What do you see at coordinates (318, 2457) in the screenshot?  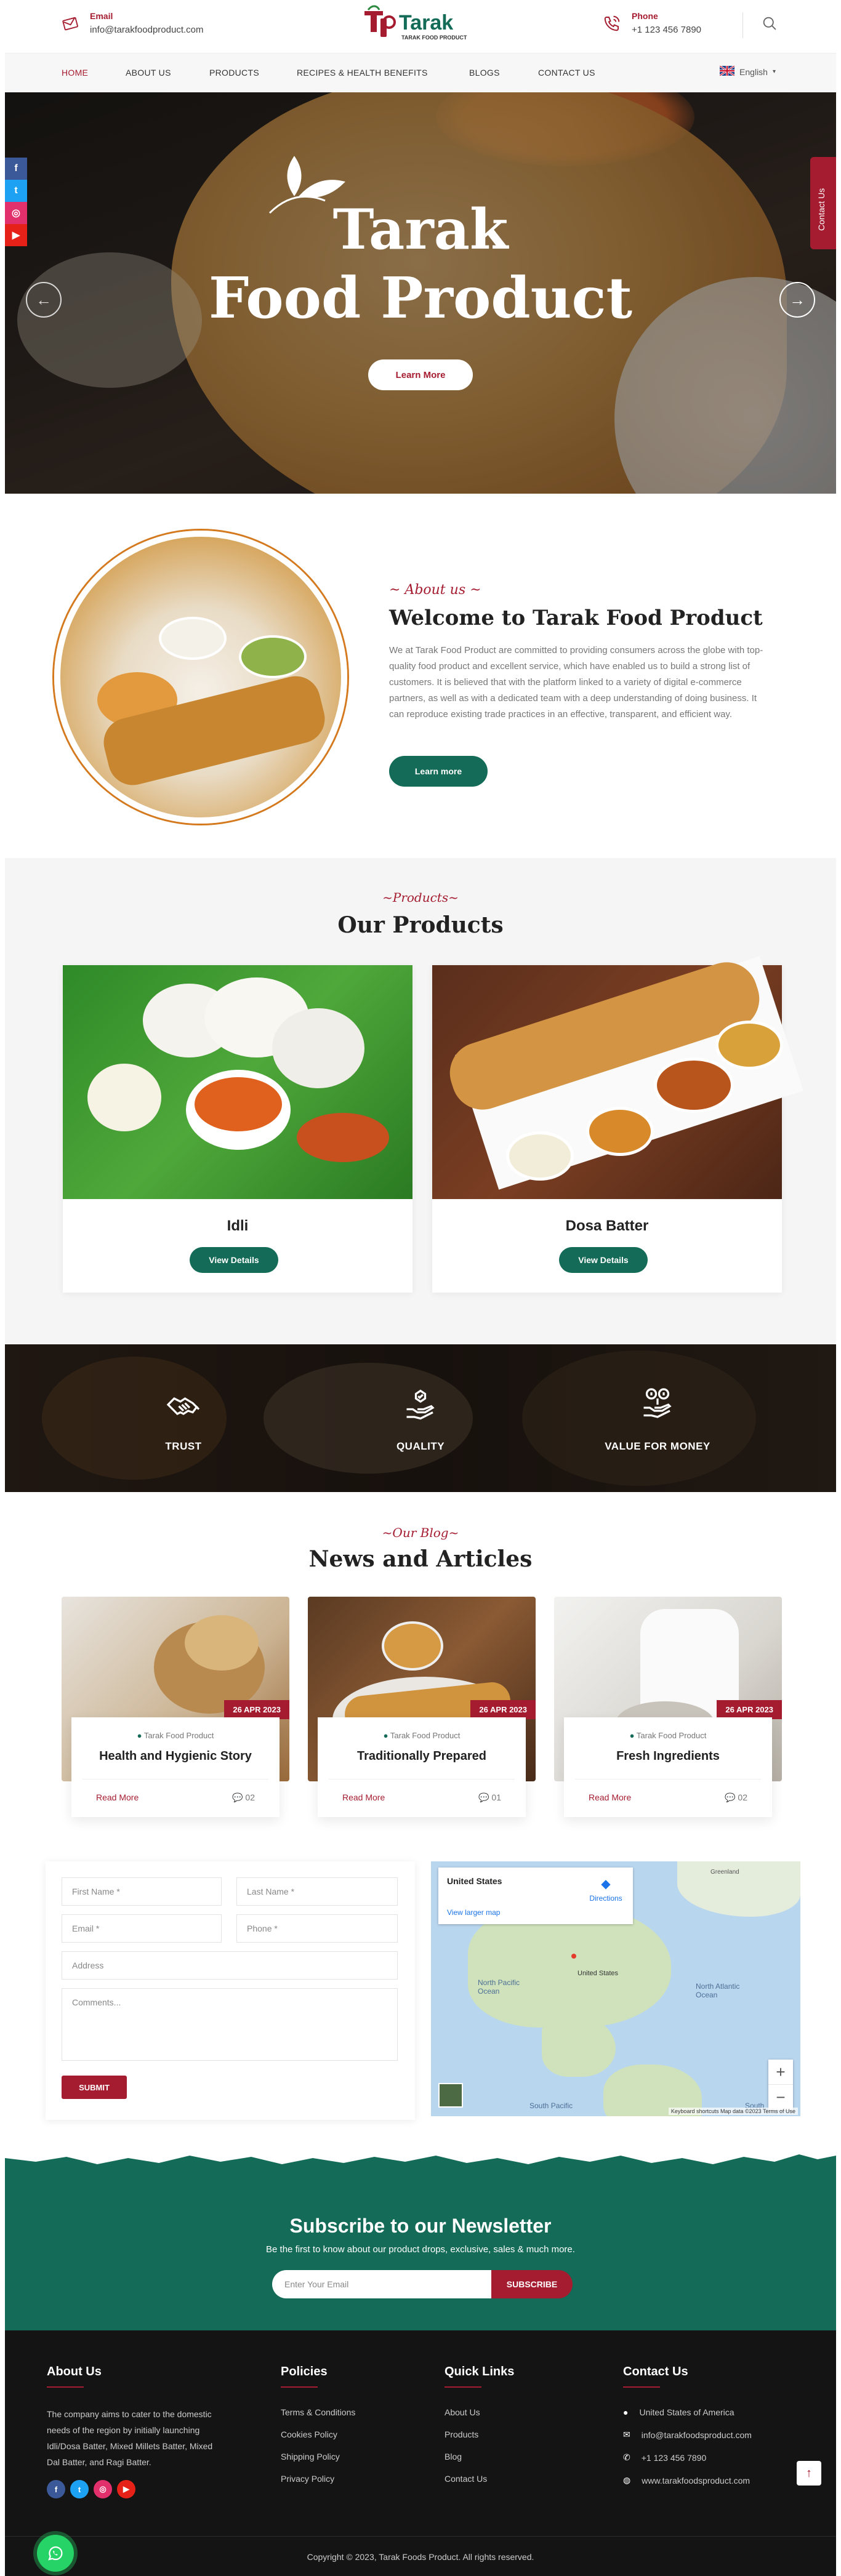 I see `footer-link: Shipping Policy` at bounding box center [318, 2457].